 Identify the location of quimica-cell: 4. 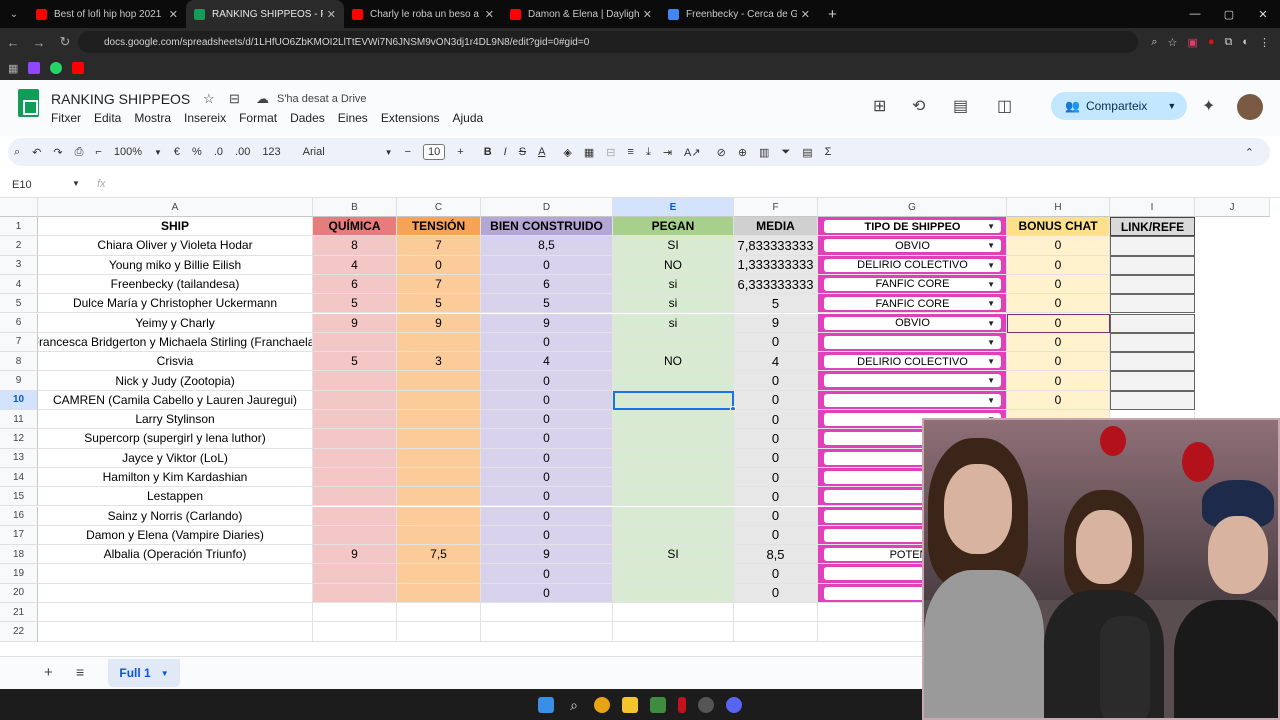
(355, 265).